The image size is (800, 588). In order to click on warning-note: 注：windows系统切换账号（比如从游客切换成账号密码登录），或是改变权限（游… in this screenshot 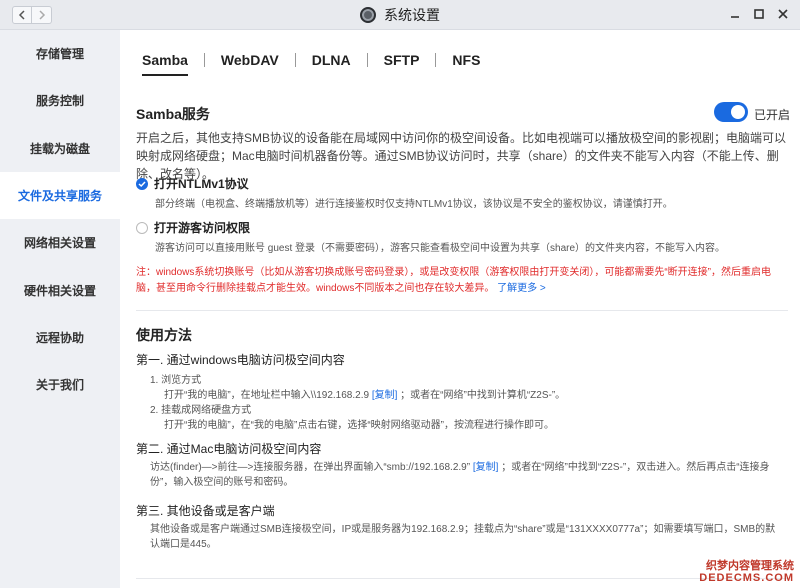, I will do `click(460, 281)`.